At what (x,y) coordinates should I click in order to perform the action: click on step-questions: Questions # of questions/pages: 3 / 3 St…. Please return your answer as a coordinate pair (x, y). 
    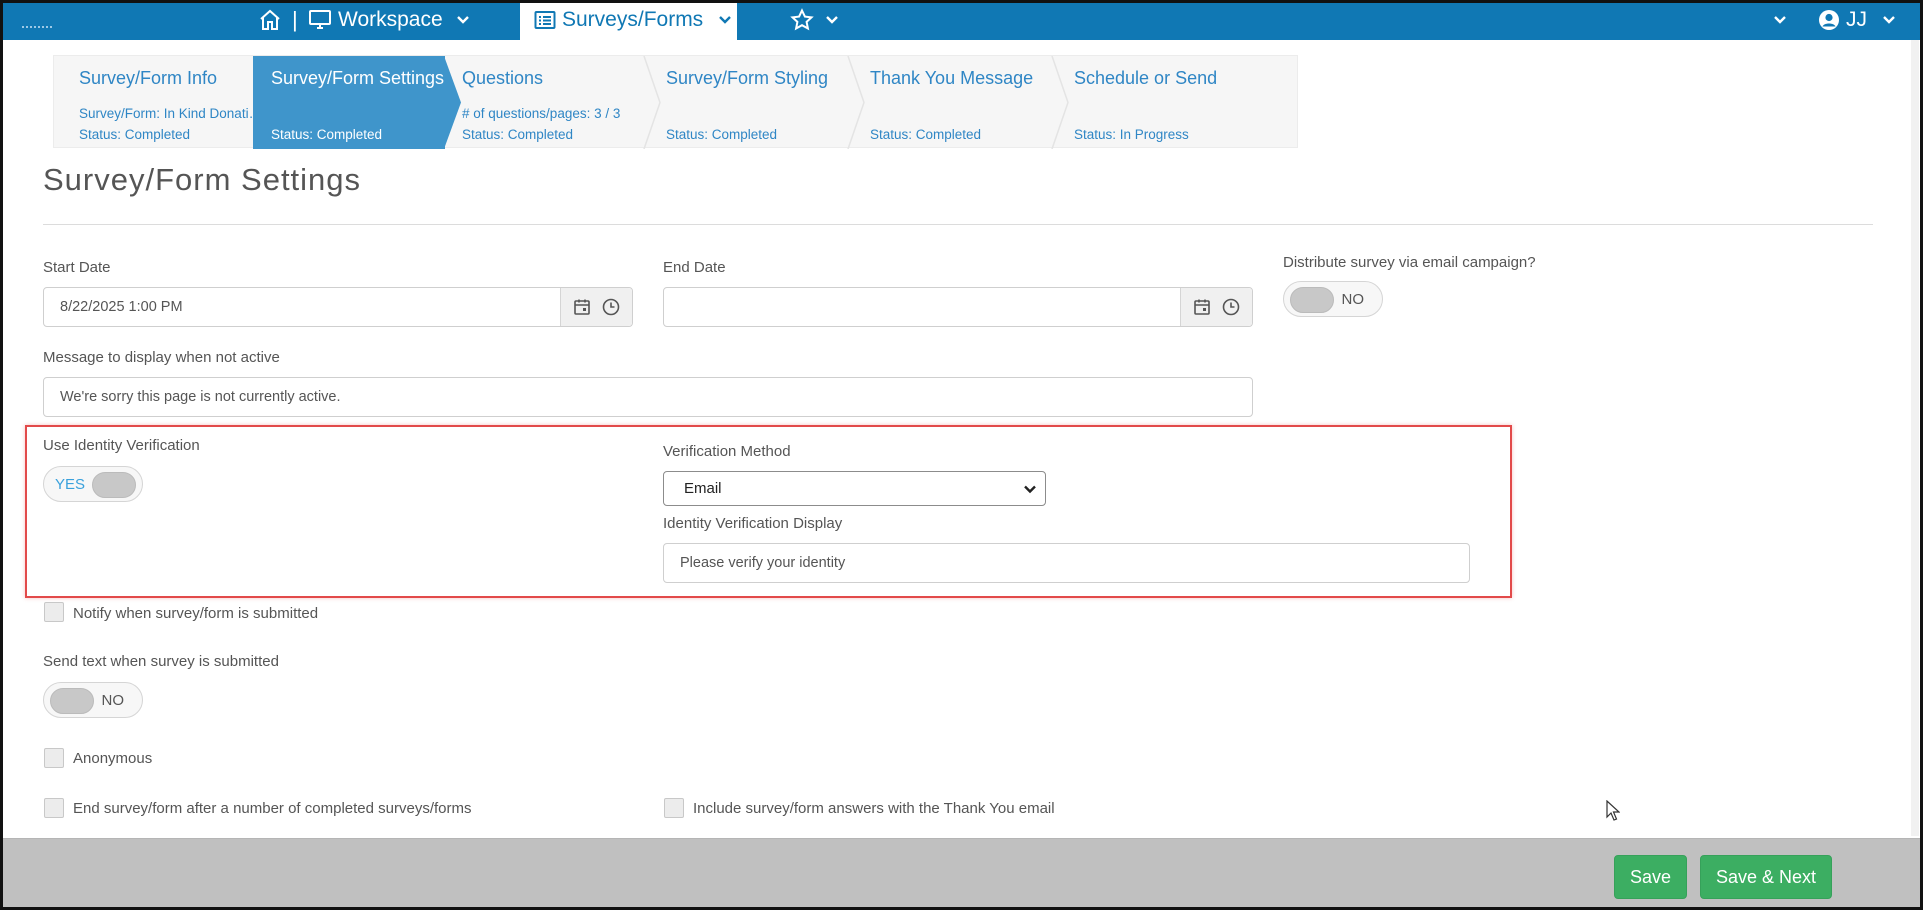
    Looking at the image, I should click on (550, 102).